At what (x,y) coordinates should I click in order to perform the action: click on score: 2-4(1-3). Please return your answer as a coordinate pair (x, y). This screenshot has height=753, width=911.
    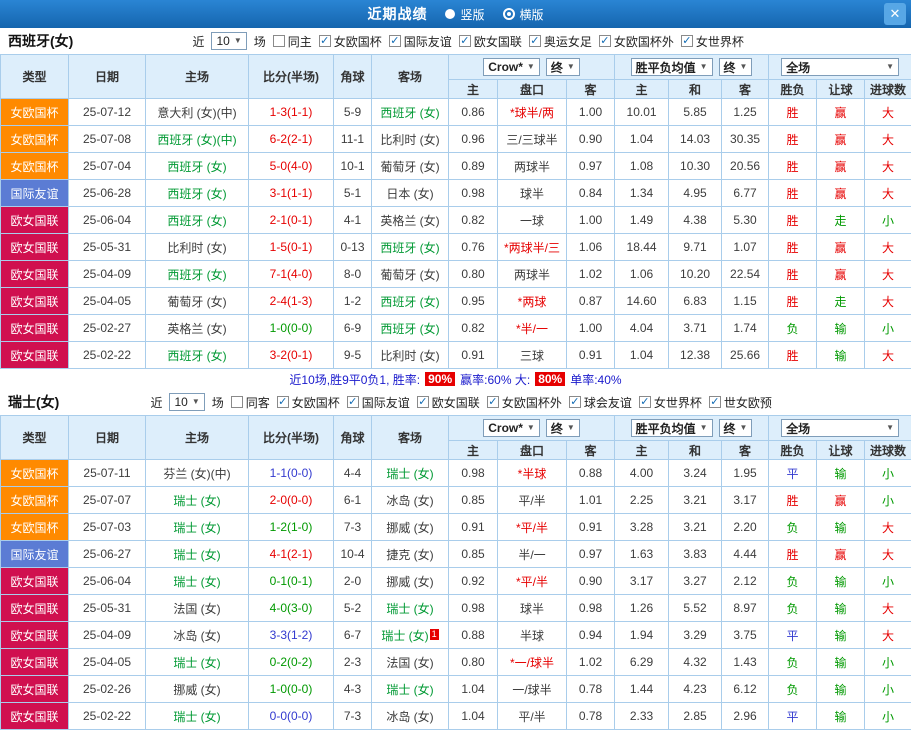
    Looking at the image, I should click on (291, 301).